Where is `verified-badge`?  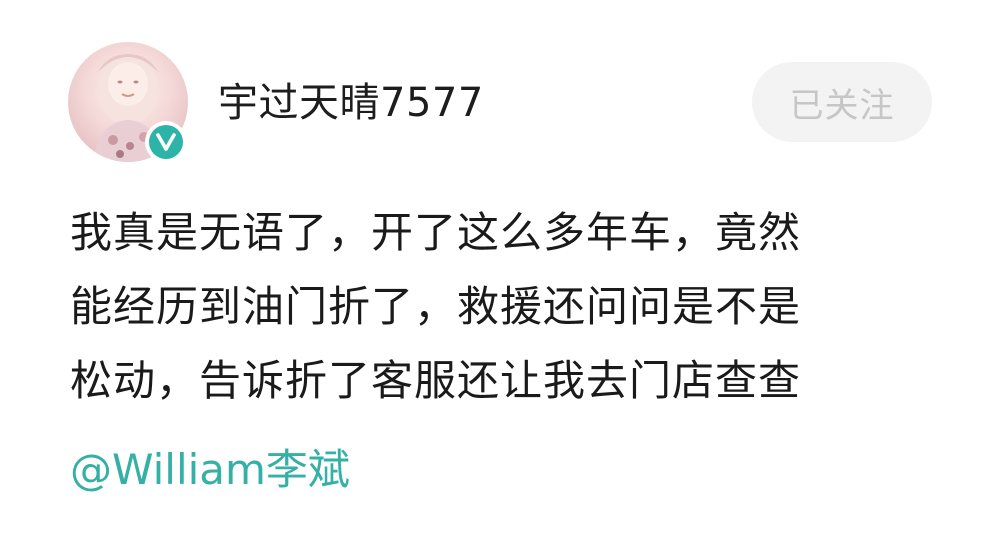
verified-badge is located at coordinates (166, 142).